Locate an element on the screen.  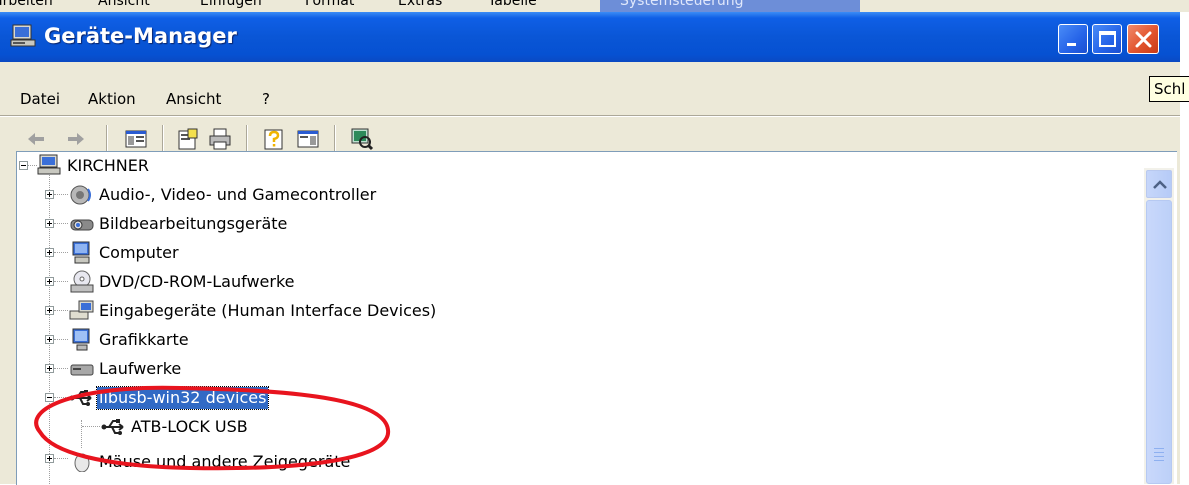
forward-arrow-icon is located at coordinates (76, 139).